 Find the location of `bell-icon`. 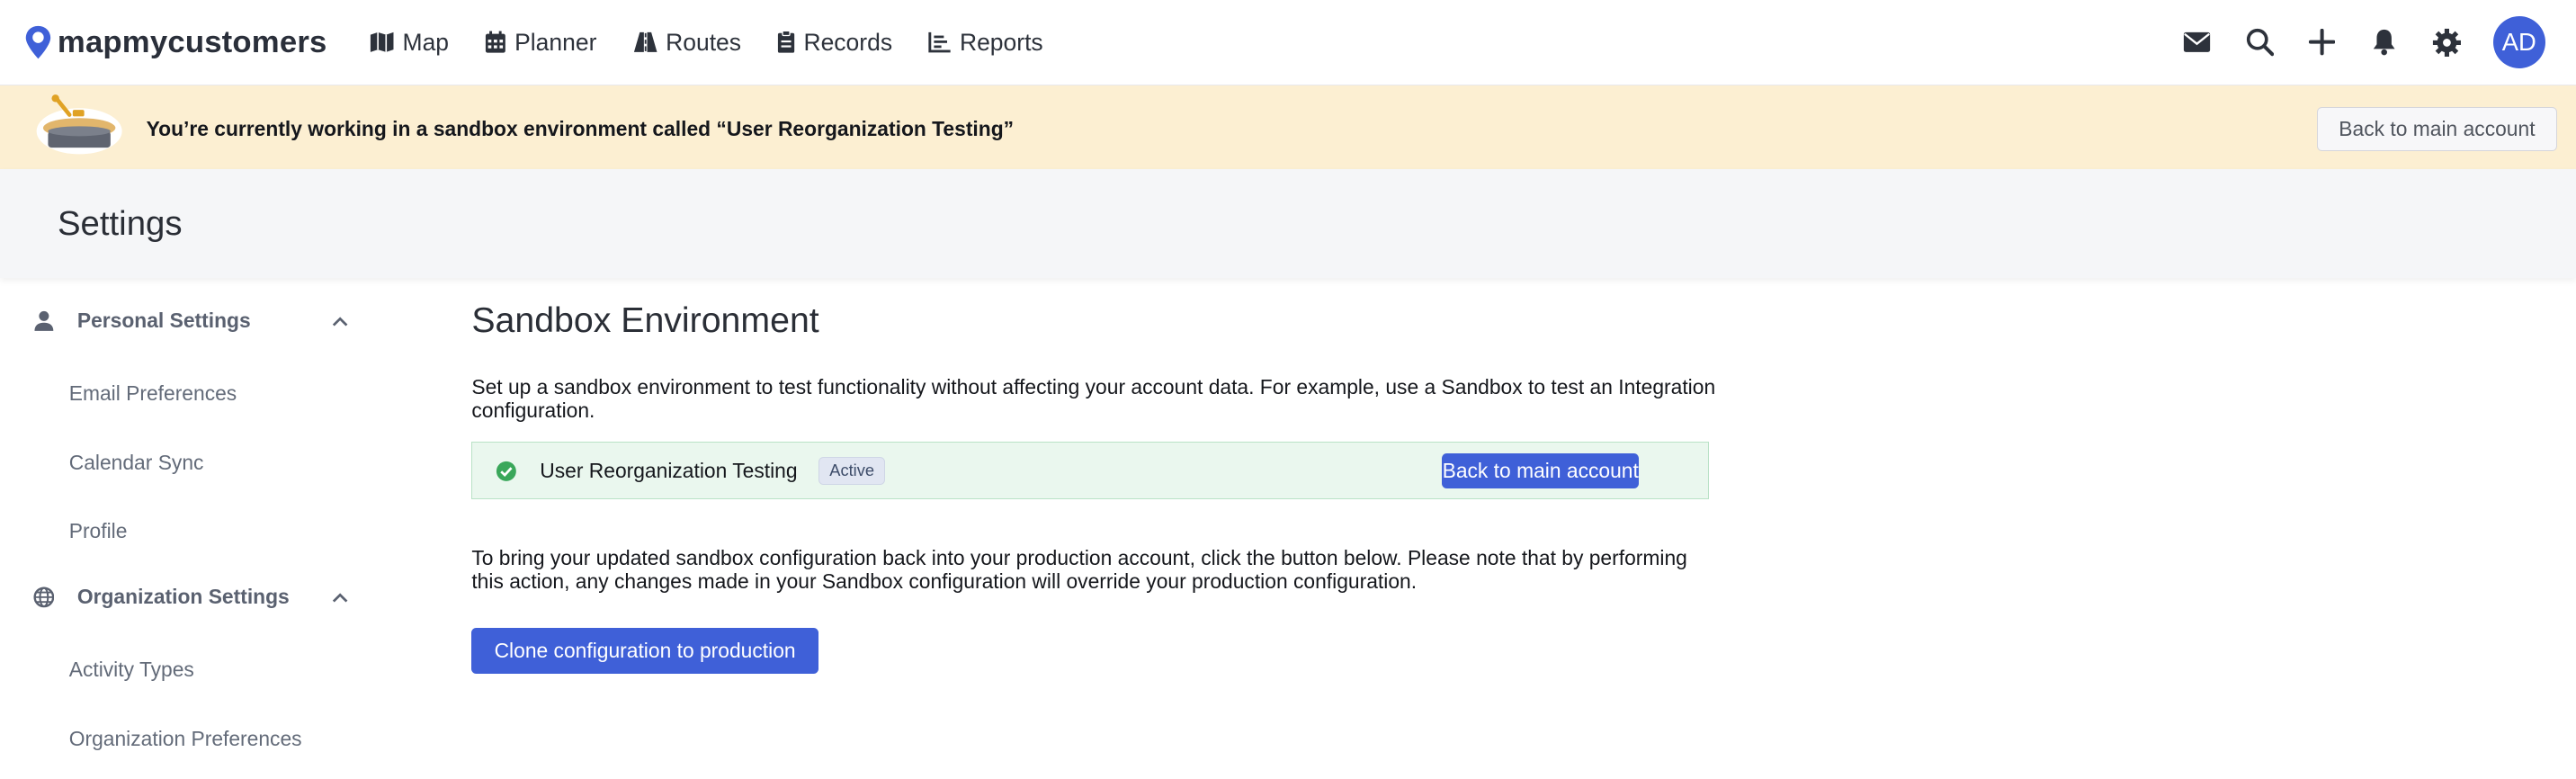

bell-icon is located at coordinates (2384, 43).